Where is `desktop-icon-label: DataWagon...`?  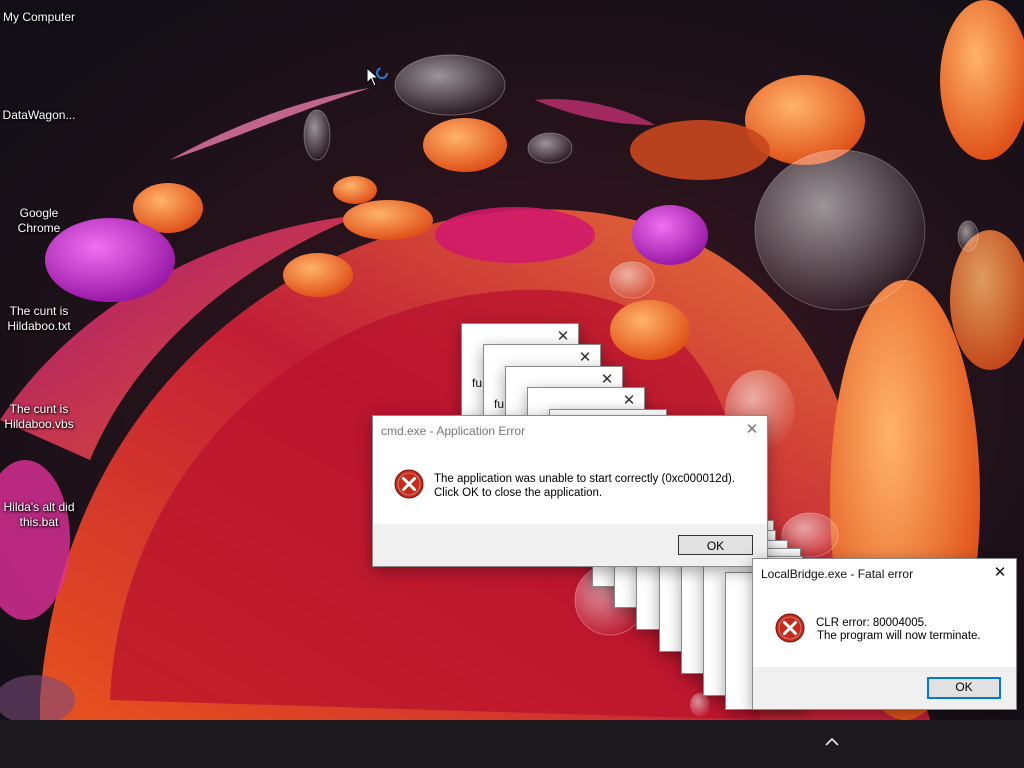 desktop-icon-label: DataWagon... is located at coordinates (39, 115).